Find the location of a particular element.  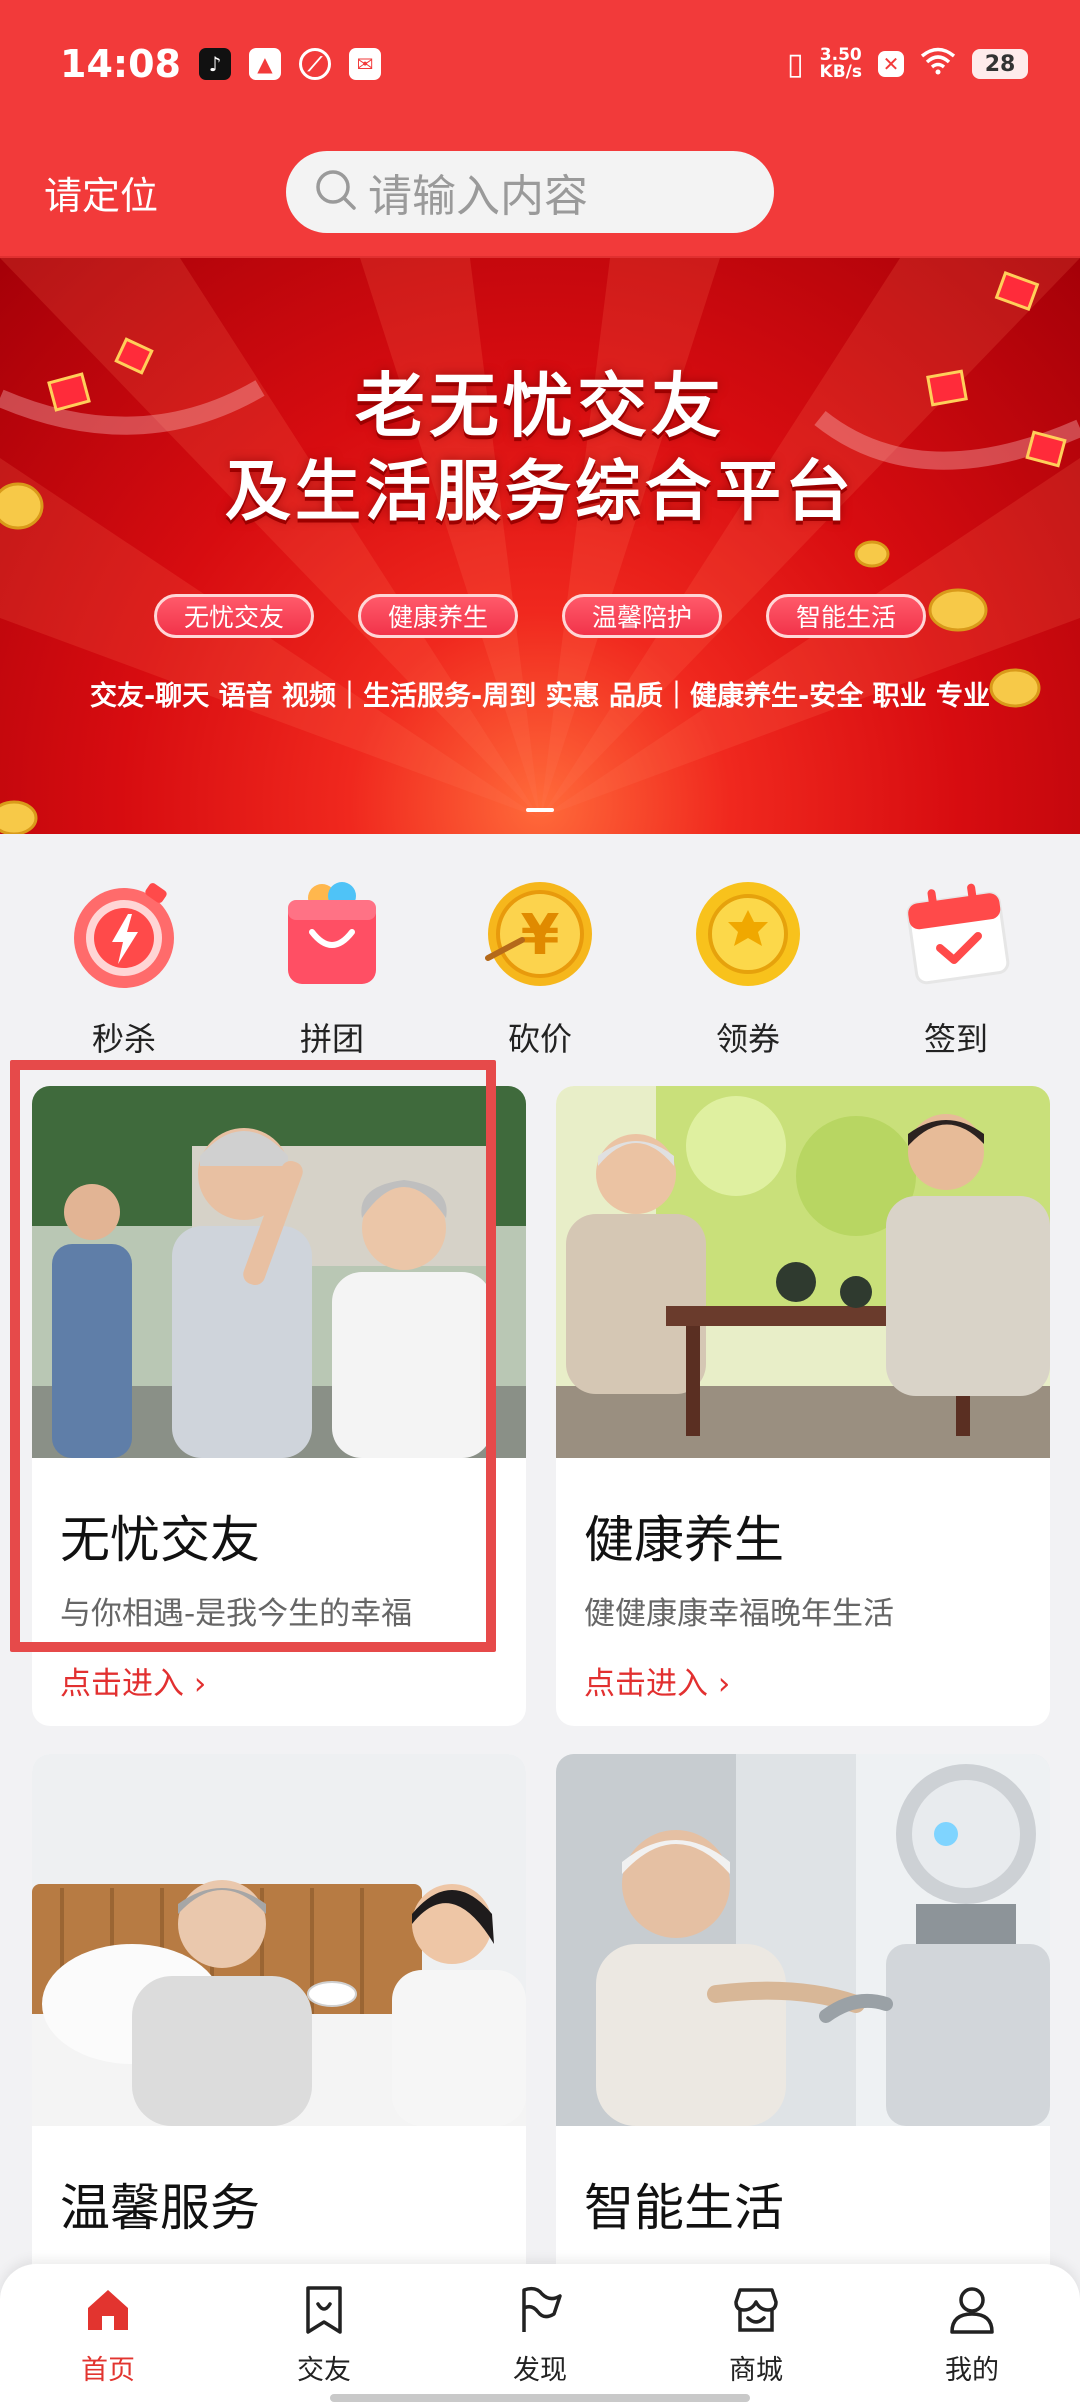

user-icon is located at coordinates (972, 2312).